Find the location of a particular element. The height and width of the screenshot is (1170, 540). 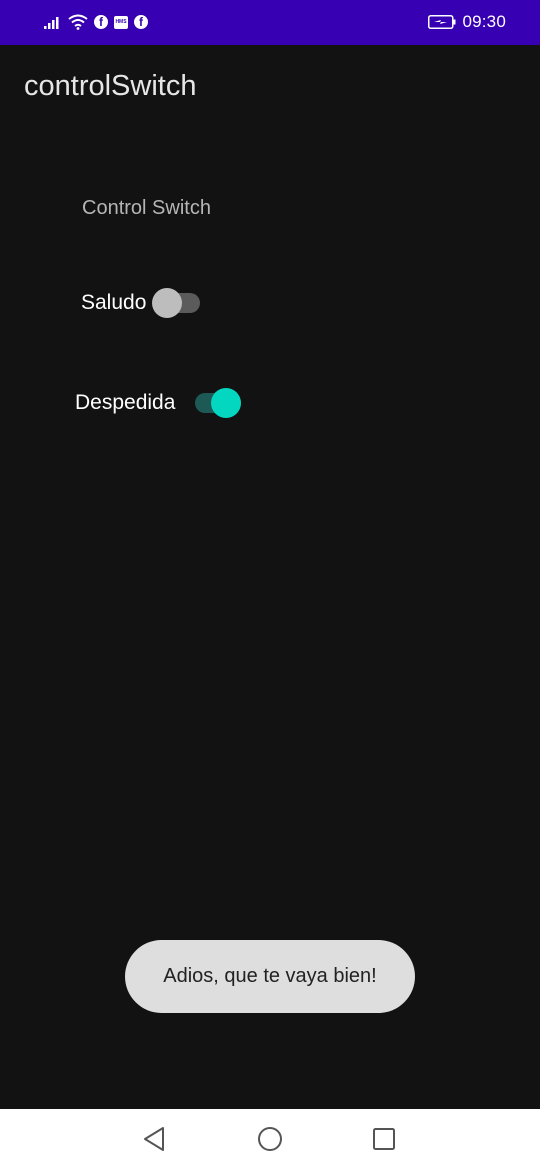

switch-row-saludo: Saludo is located at coordinates (141, 303).